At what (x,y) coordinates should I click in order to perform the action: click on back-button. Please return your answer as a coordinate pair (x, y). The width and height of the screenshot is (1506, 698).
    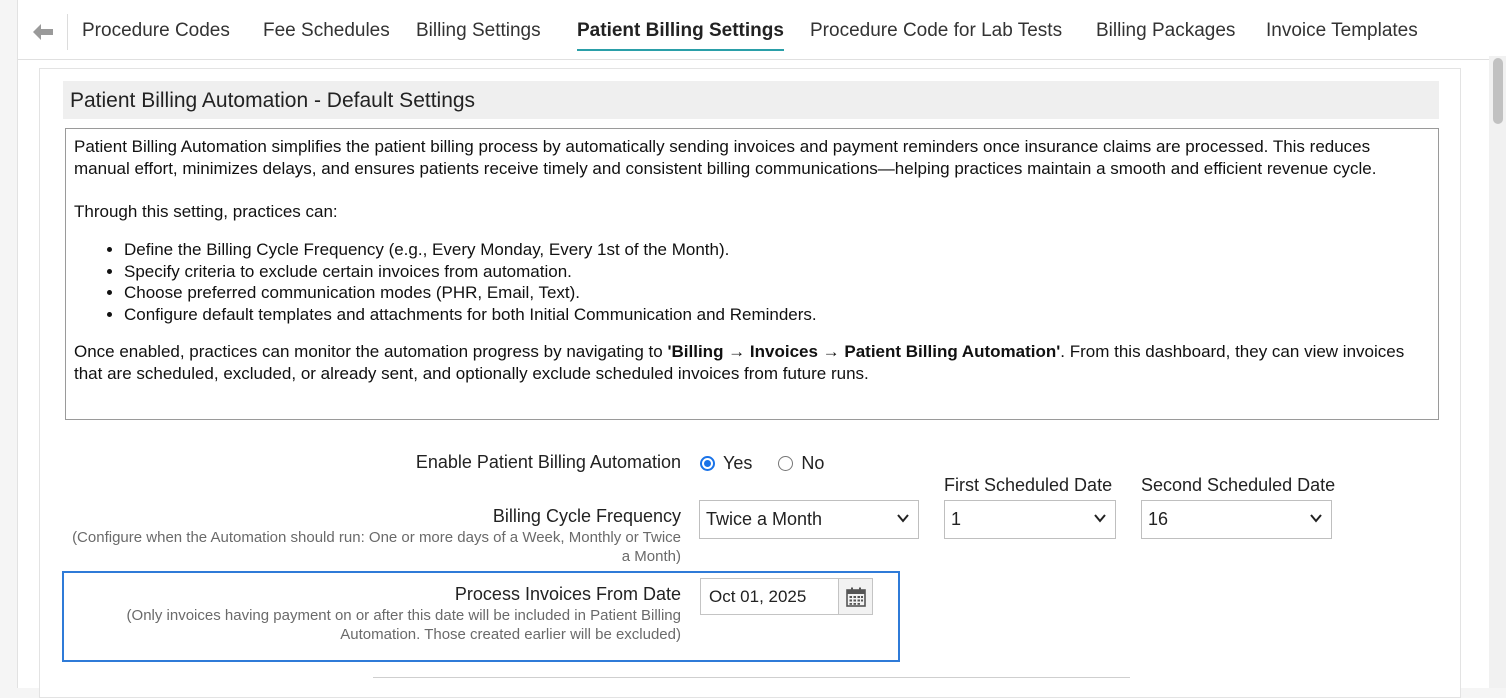
    Looking at the image, I should click on (43, 32).